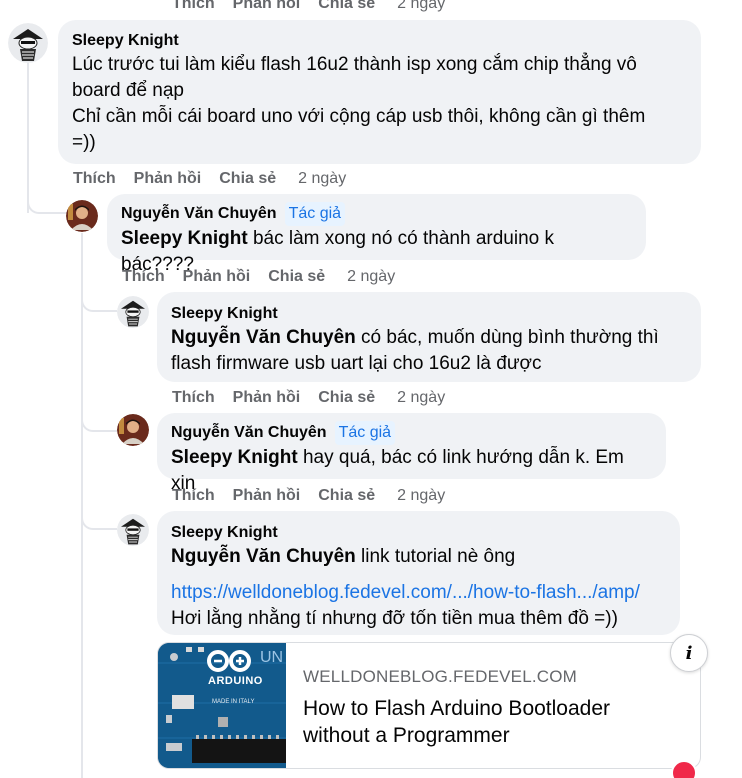  I want to click on comment-actions-1: Thích Phản hồi Chia sẻ 2 ngày, so click(209, 179).